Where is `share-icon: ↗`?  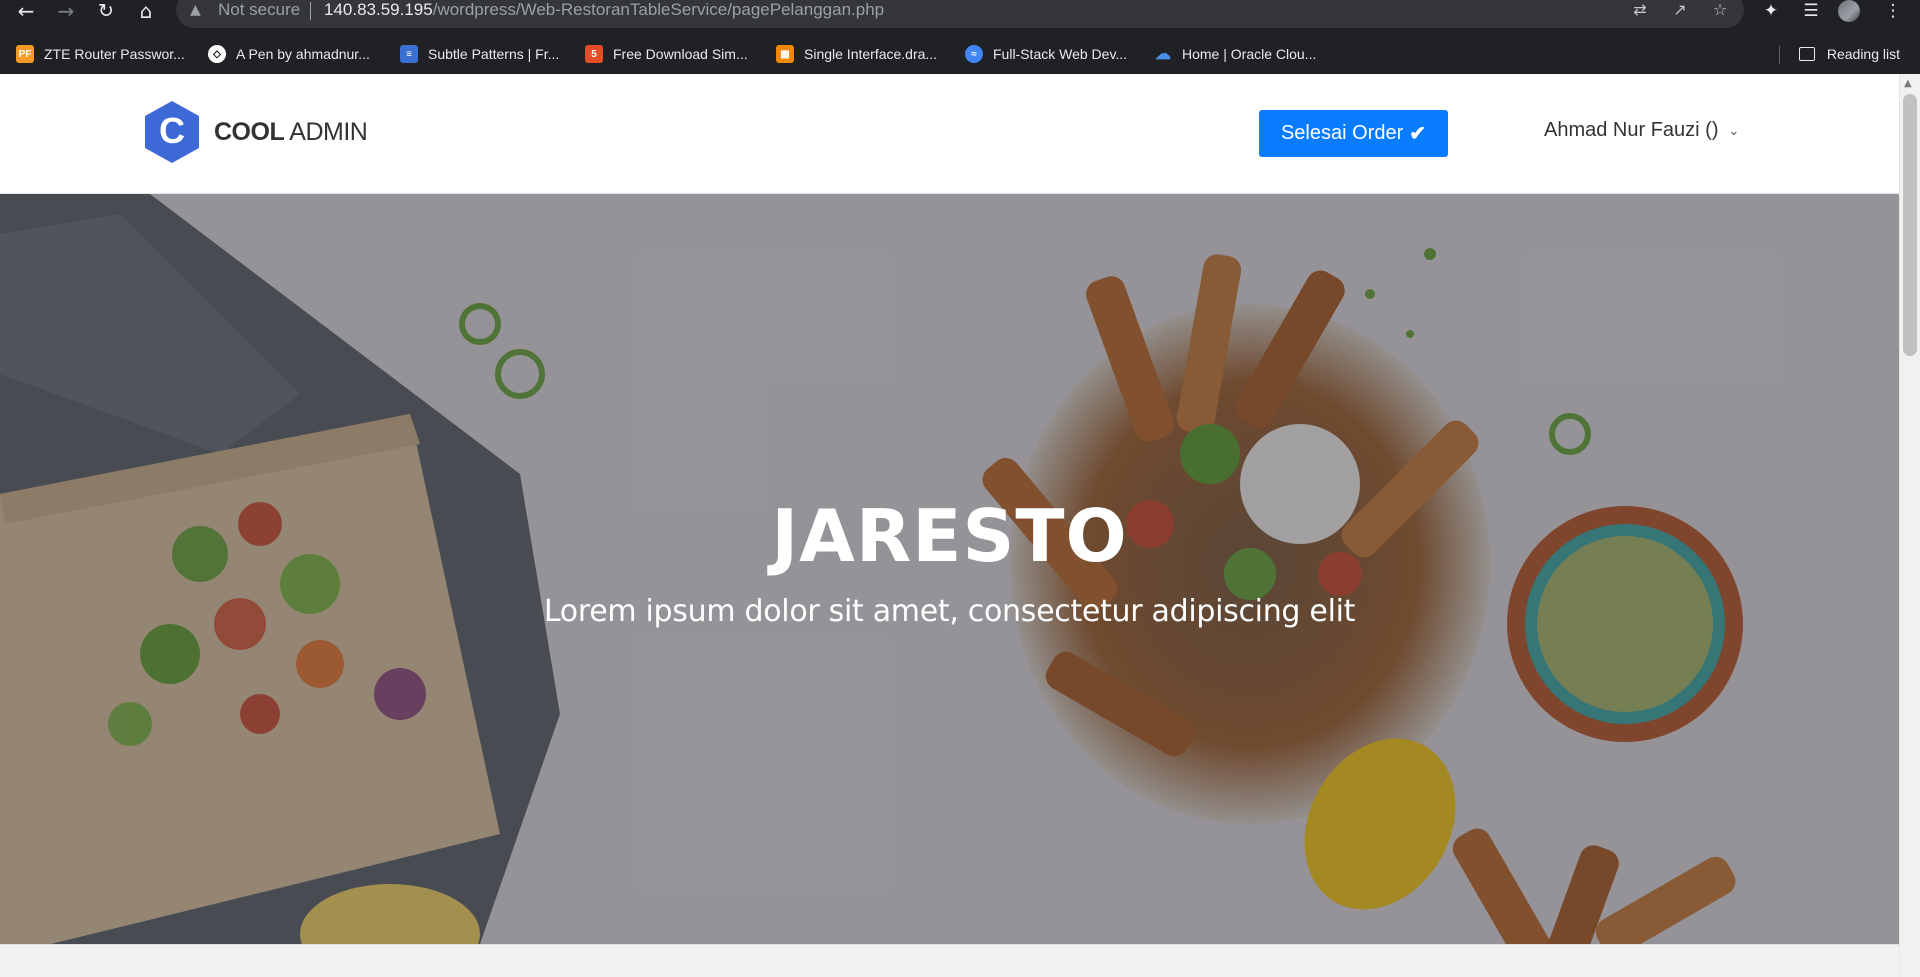
share-icon: ↗ is located at coordinates (1680, 10).